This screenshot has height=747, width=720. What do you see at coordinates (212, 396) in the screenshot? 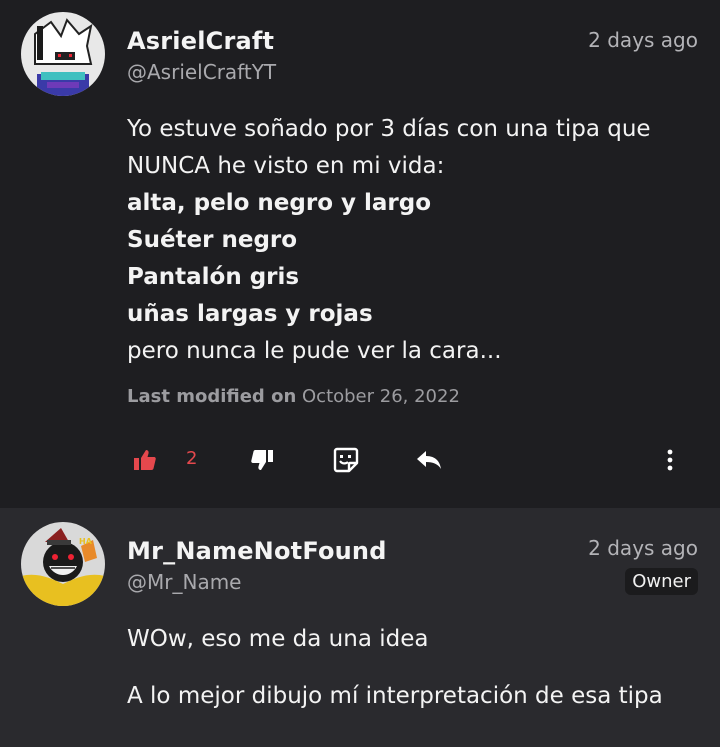
I see `last-modified-label: Last modified on` at bounding box center [212, 396].